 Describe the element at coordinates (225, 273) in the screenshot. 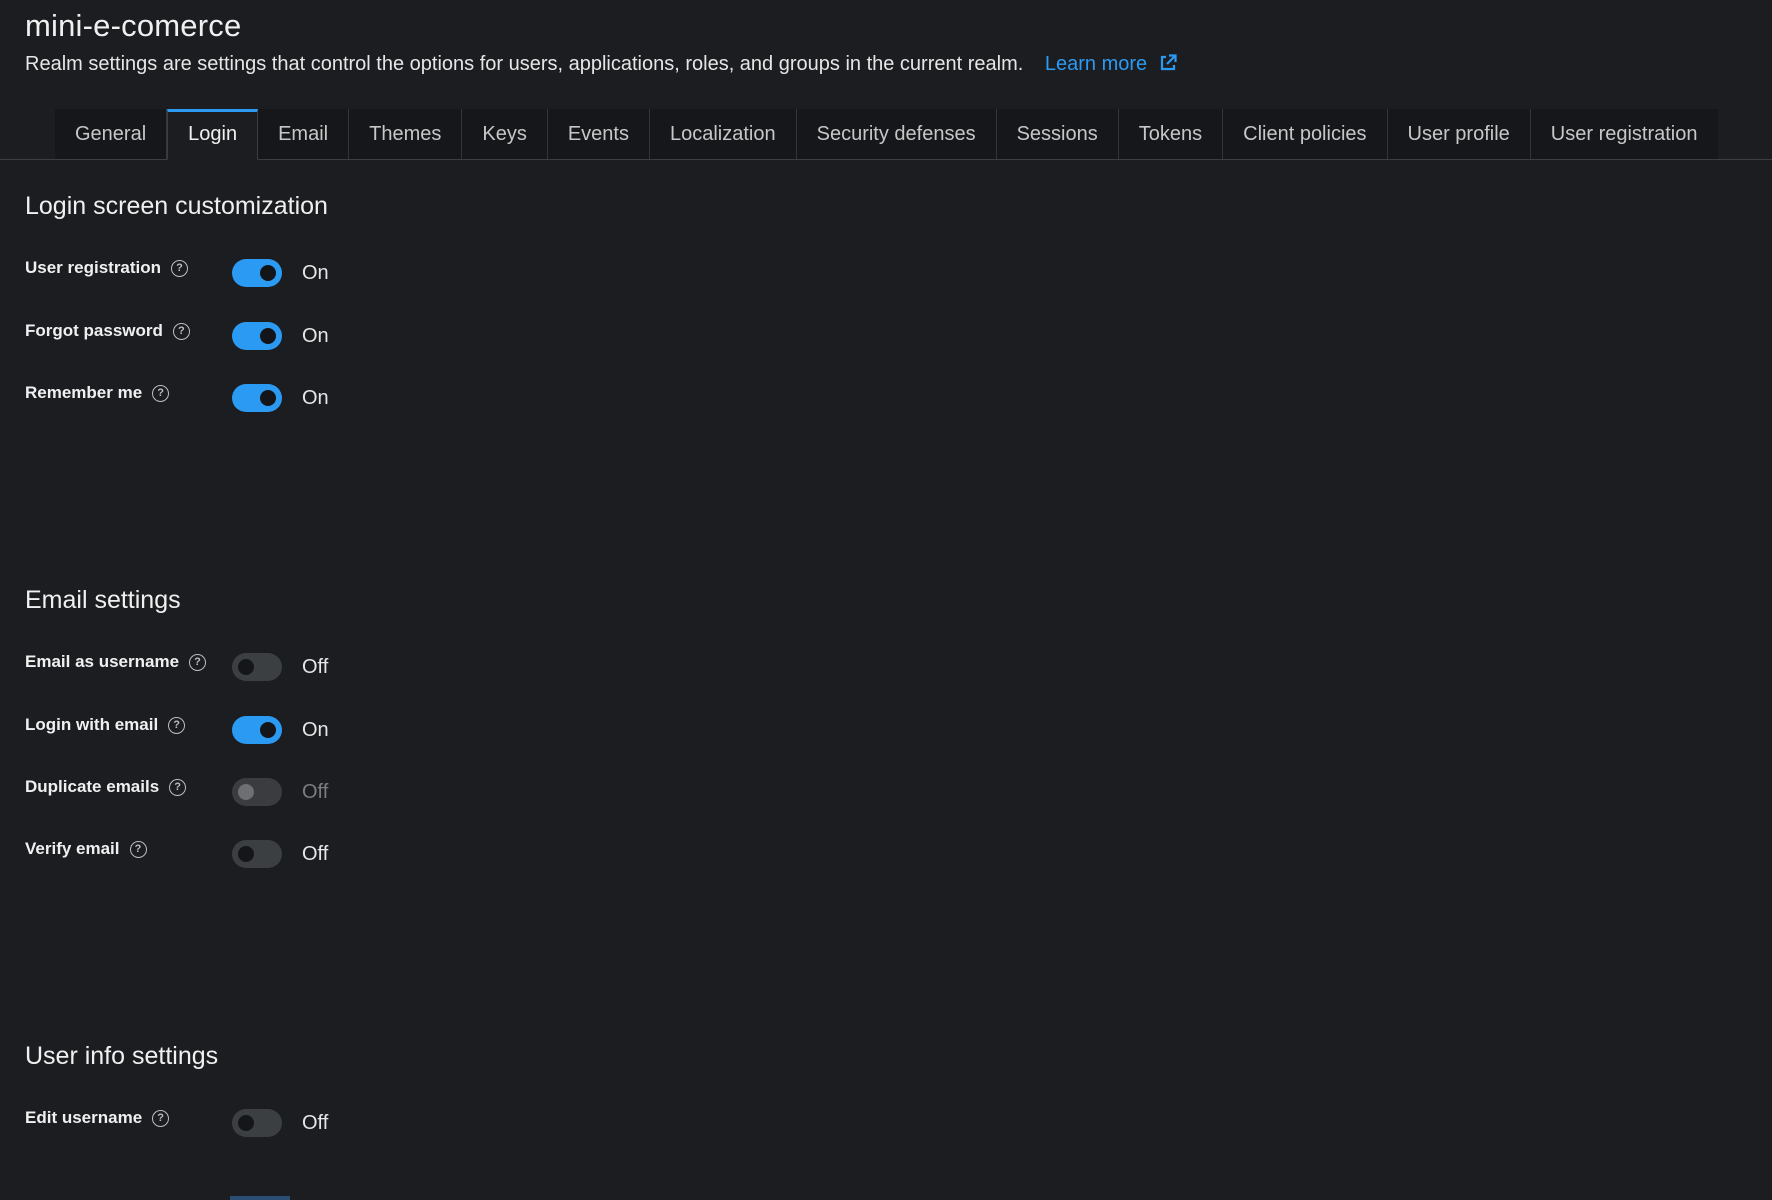

I see `setting-row-user-registration: User registration ? On` at that location.